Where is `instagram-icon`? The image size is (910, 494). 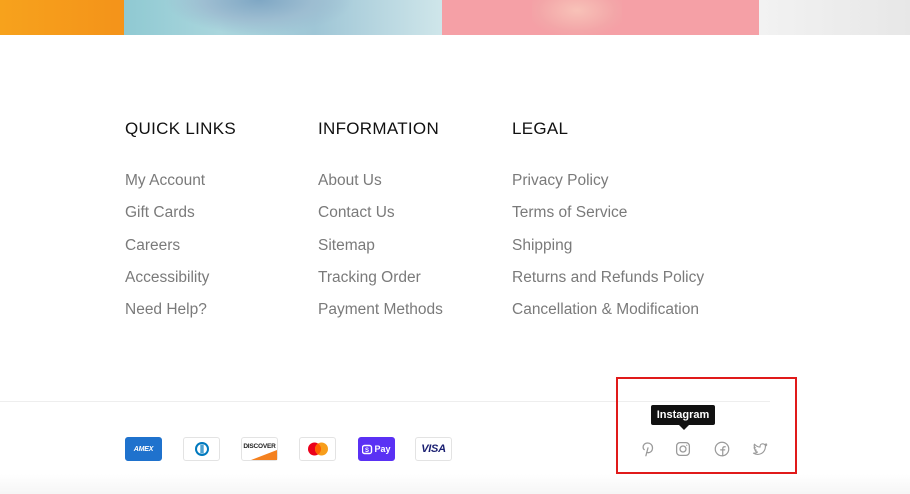
instagram-icon is located at coordinates (683, 449).